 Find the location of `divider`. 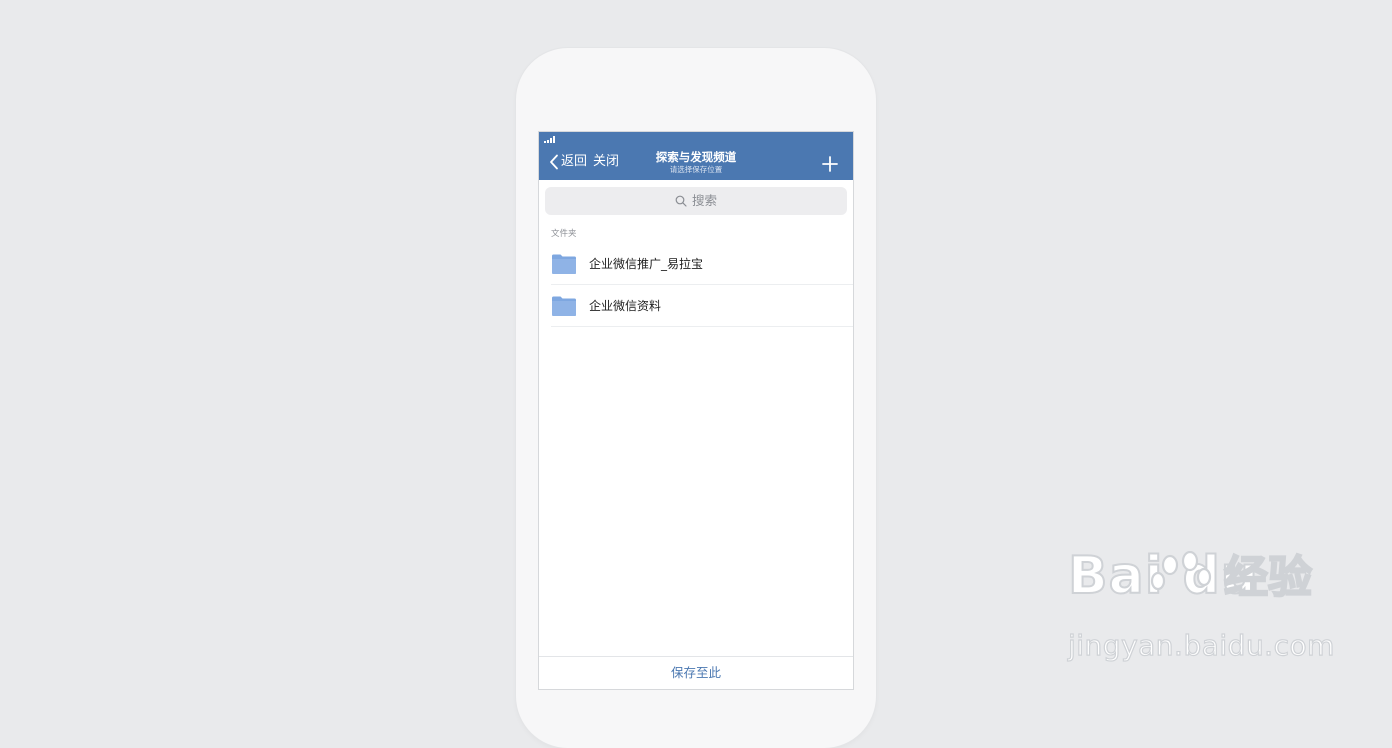

divider is located at coordinates (702, 326).